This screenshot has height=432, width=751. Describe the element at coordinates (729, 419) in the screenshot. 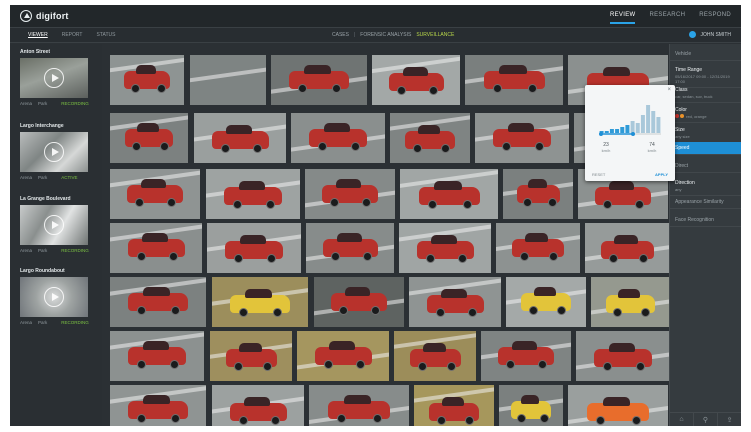

I see `share-icon: ⇪` at that location.